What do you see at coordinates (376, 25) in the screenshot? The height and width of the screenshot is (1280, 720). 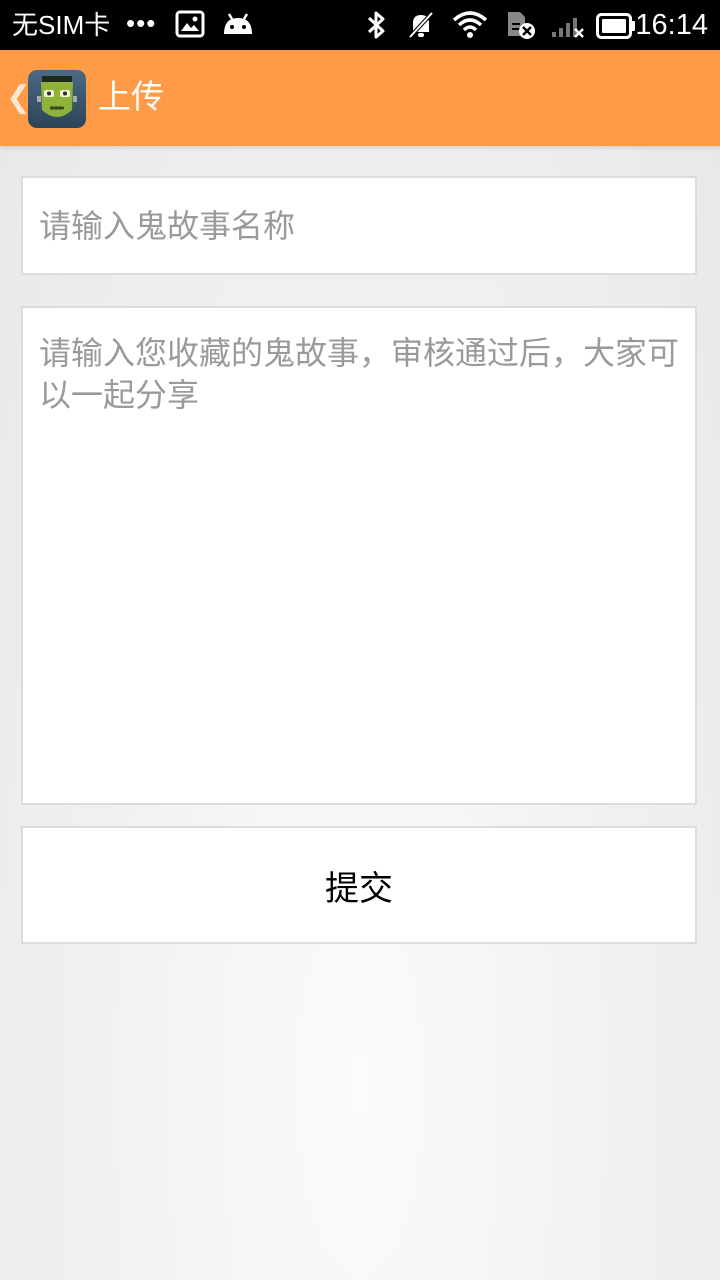 I see `bluetooth-icon` at bounding box center [376, 25].